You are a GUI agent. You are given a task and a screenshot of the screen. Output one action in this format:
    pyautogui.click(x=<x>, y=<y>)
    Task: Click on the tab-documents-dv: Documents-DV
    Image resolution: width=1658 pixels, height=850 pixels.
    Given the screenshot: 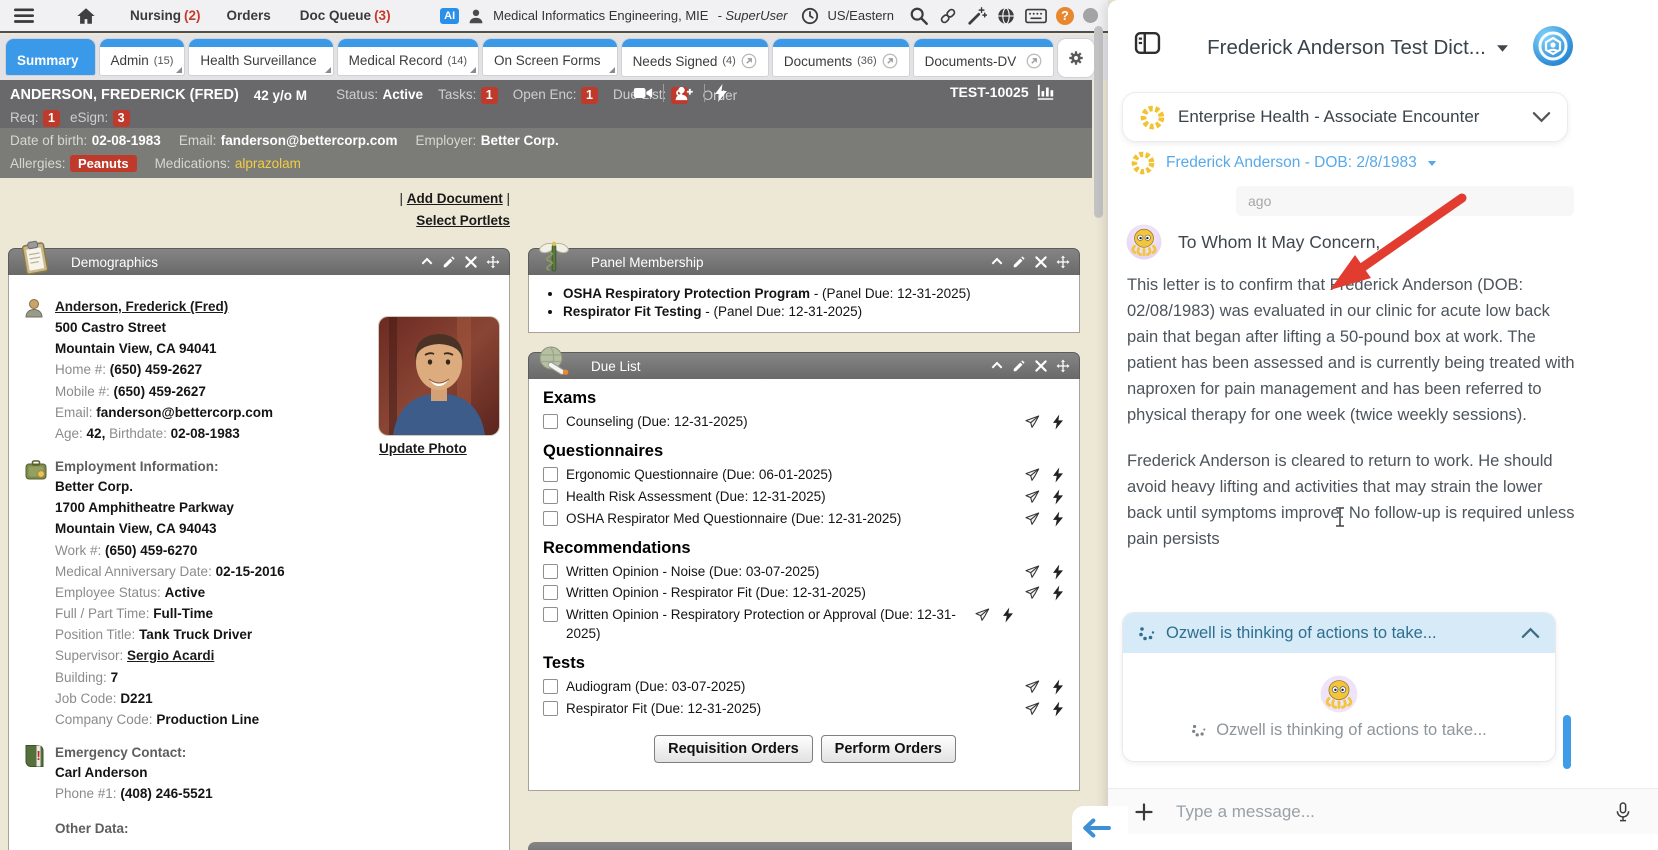 What is the action you would take?
    pyautogui.click(x=983, y=57)
    